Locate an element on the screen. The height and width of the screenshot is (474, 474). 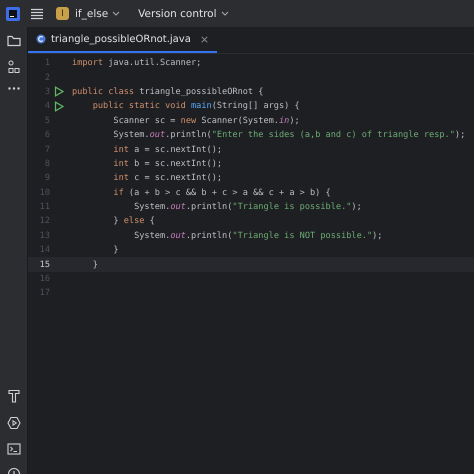
code-line: System.out.println("Triangle is NOT possible."); is located at coordinates (257, 235).